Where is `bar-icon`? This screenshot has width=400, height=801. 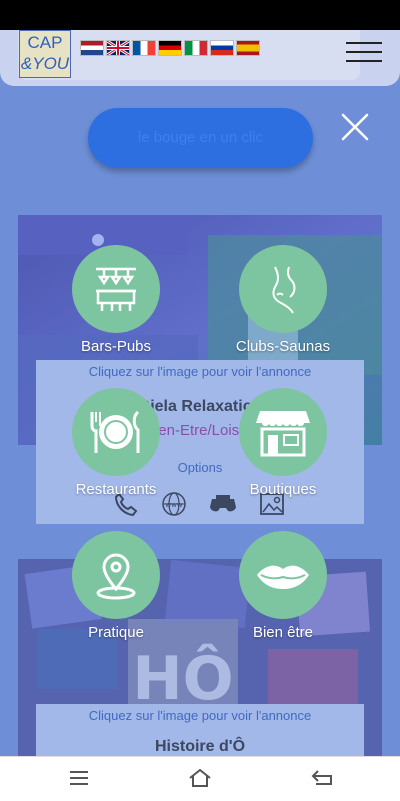
bar-icon is located at coordinates (116, 289).